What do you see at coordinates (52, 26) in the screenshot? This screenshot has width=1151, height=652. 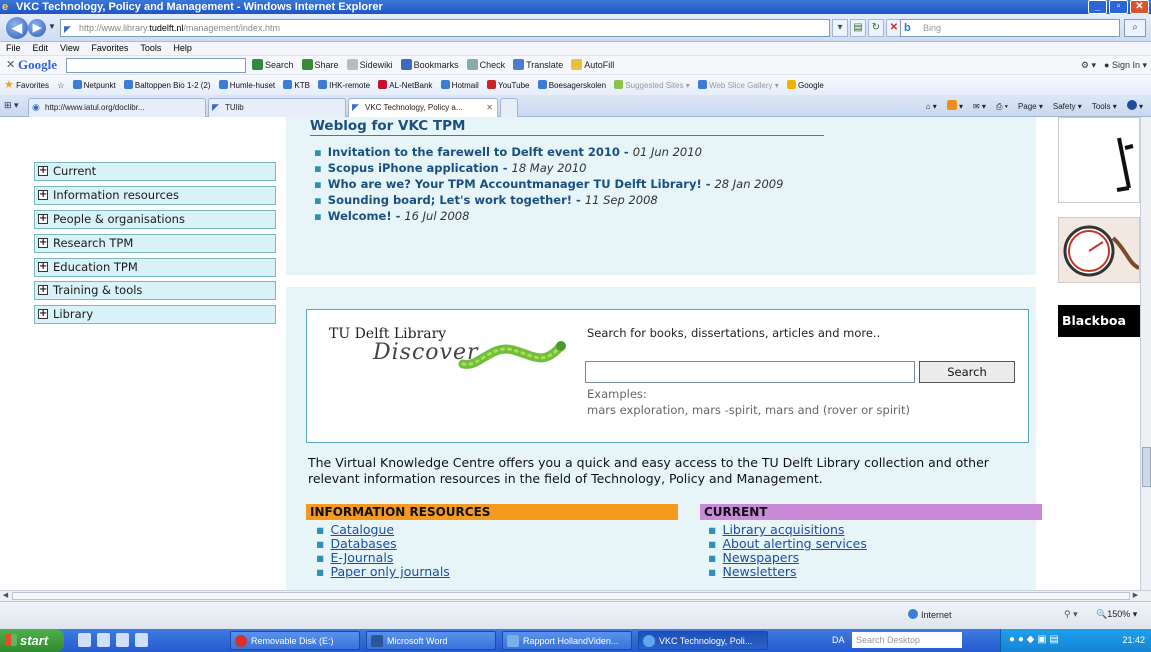 I see `recent-pages-dropdown-icon: ▼` at bounding box center [52, 26].